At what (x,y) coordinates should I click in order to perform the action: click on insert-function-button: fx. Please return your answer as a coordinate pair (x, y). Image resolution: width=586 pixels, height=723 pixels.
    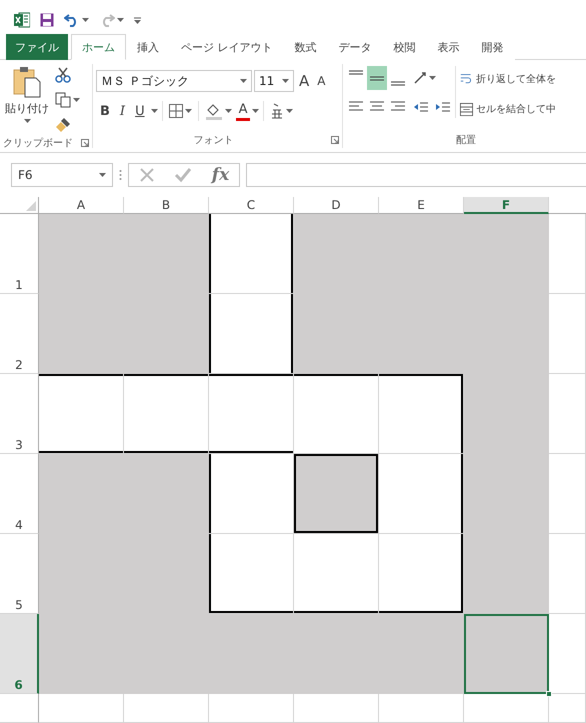
    Looking at the image, I should click on (221, 175).